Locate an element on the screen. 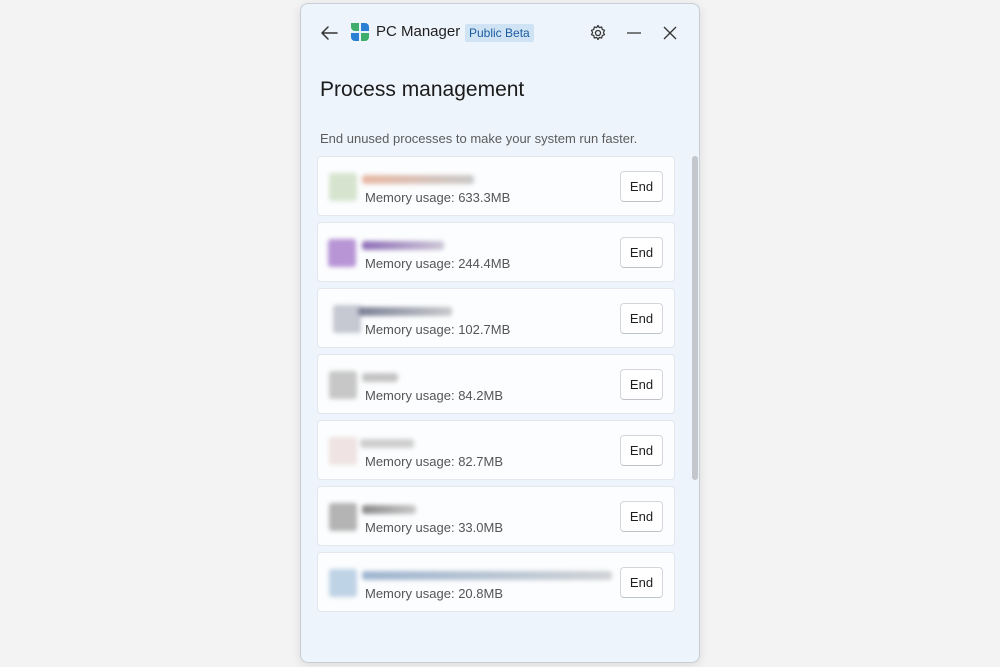 The height and width of the screenshot is (667, 1000). process-item: Memory usage: 102.7MB End is located at coordinates (496, 318).